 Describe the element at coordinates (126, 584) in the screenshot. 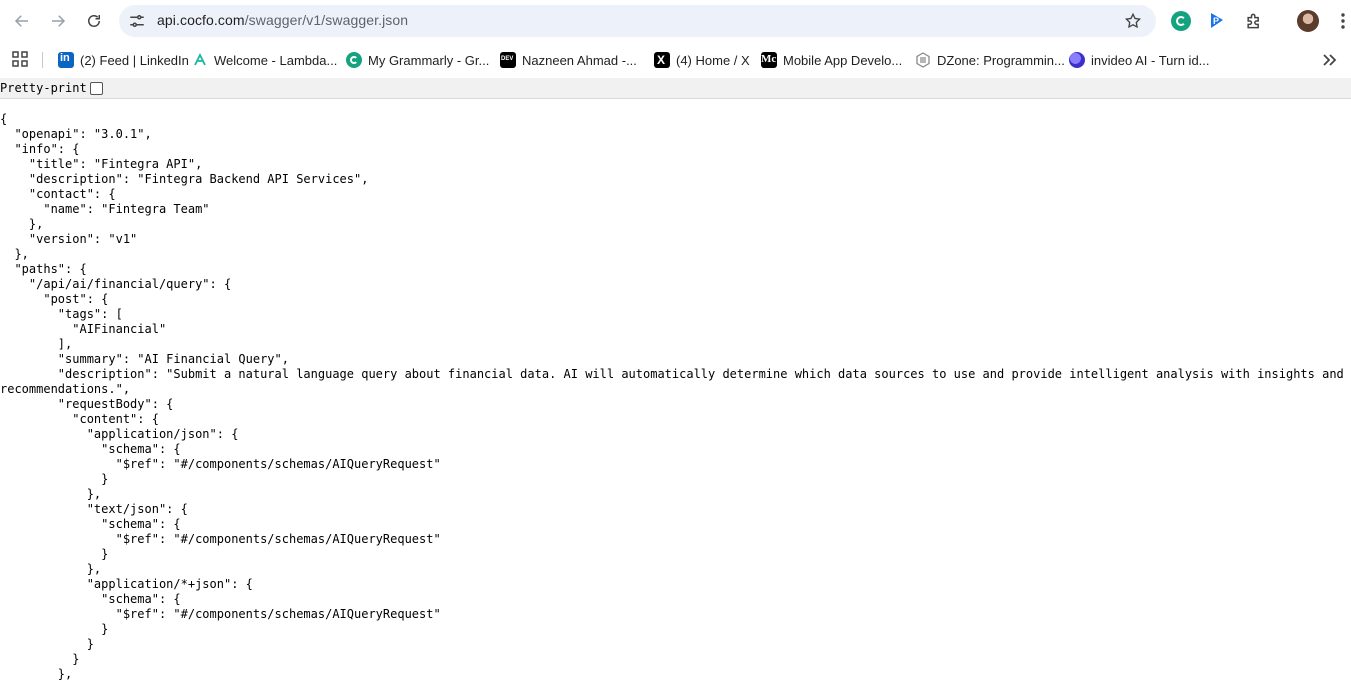

I see `json-line: "application/*+json": {` at that location.